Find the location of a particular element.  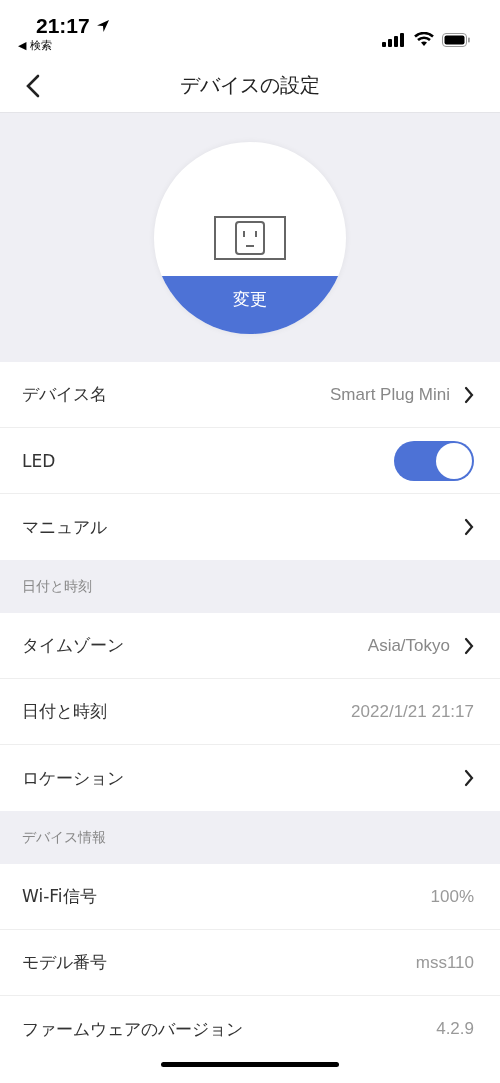

row-value: Asia/Tokyo is located at coordinates (408, 645).